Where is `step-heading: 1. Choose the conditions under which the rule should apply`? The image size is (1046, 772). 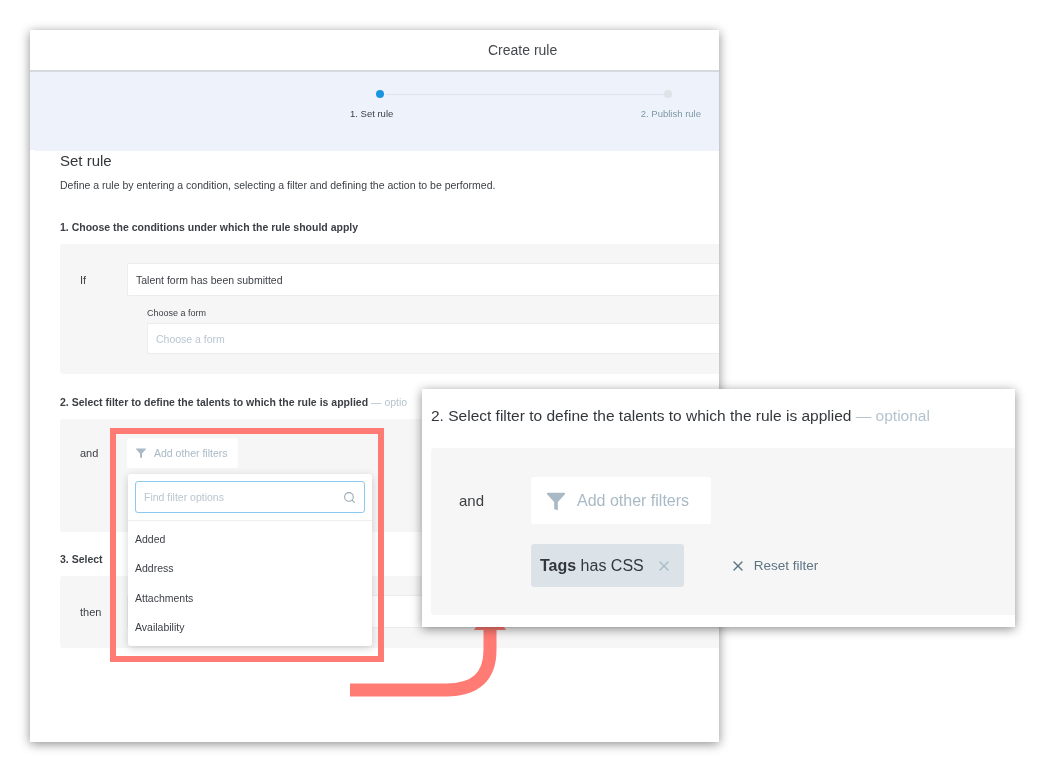
step-heading: 1. Choose the conditions under which the rule should apply is located at coordinates (209, 227).